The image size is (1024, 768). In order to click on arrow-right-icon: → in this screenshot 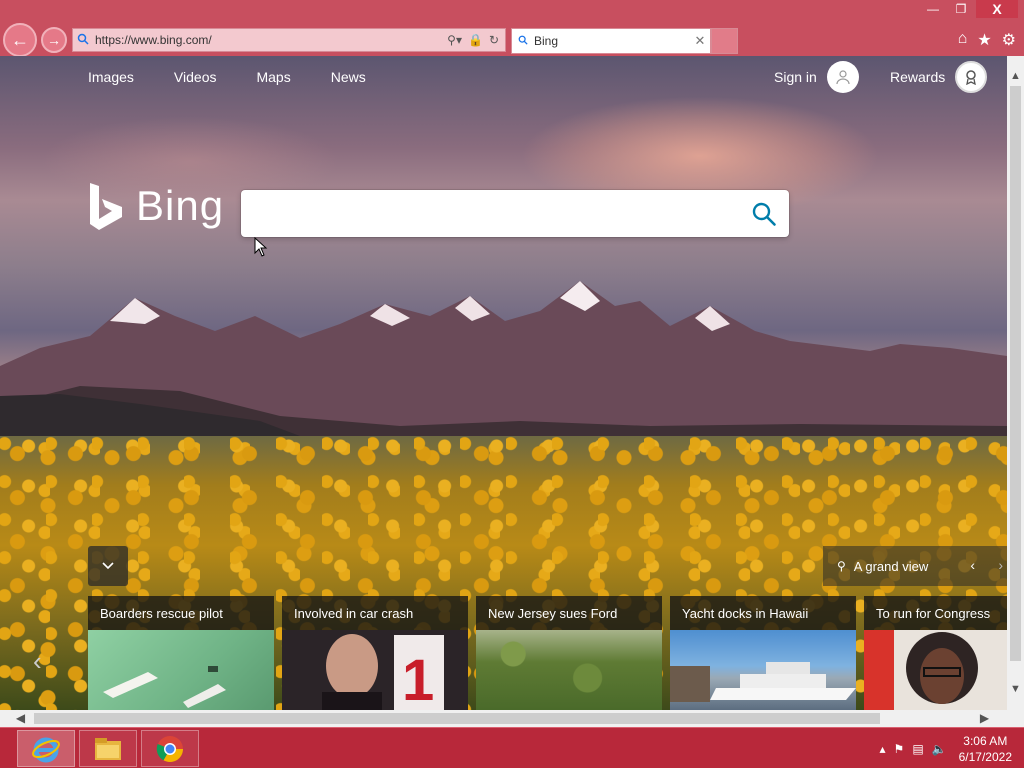, I will do `click(54, 40)`.